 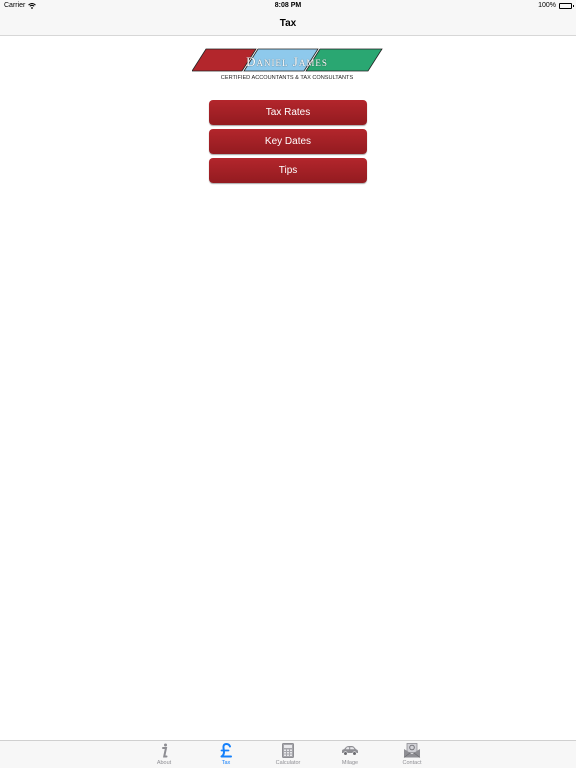 I want to click on calculator-icon, so click(x=288, y=750).